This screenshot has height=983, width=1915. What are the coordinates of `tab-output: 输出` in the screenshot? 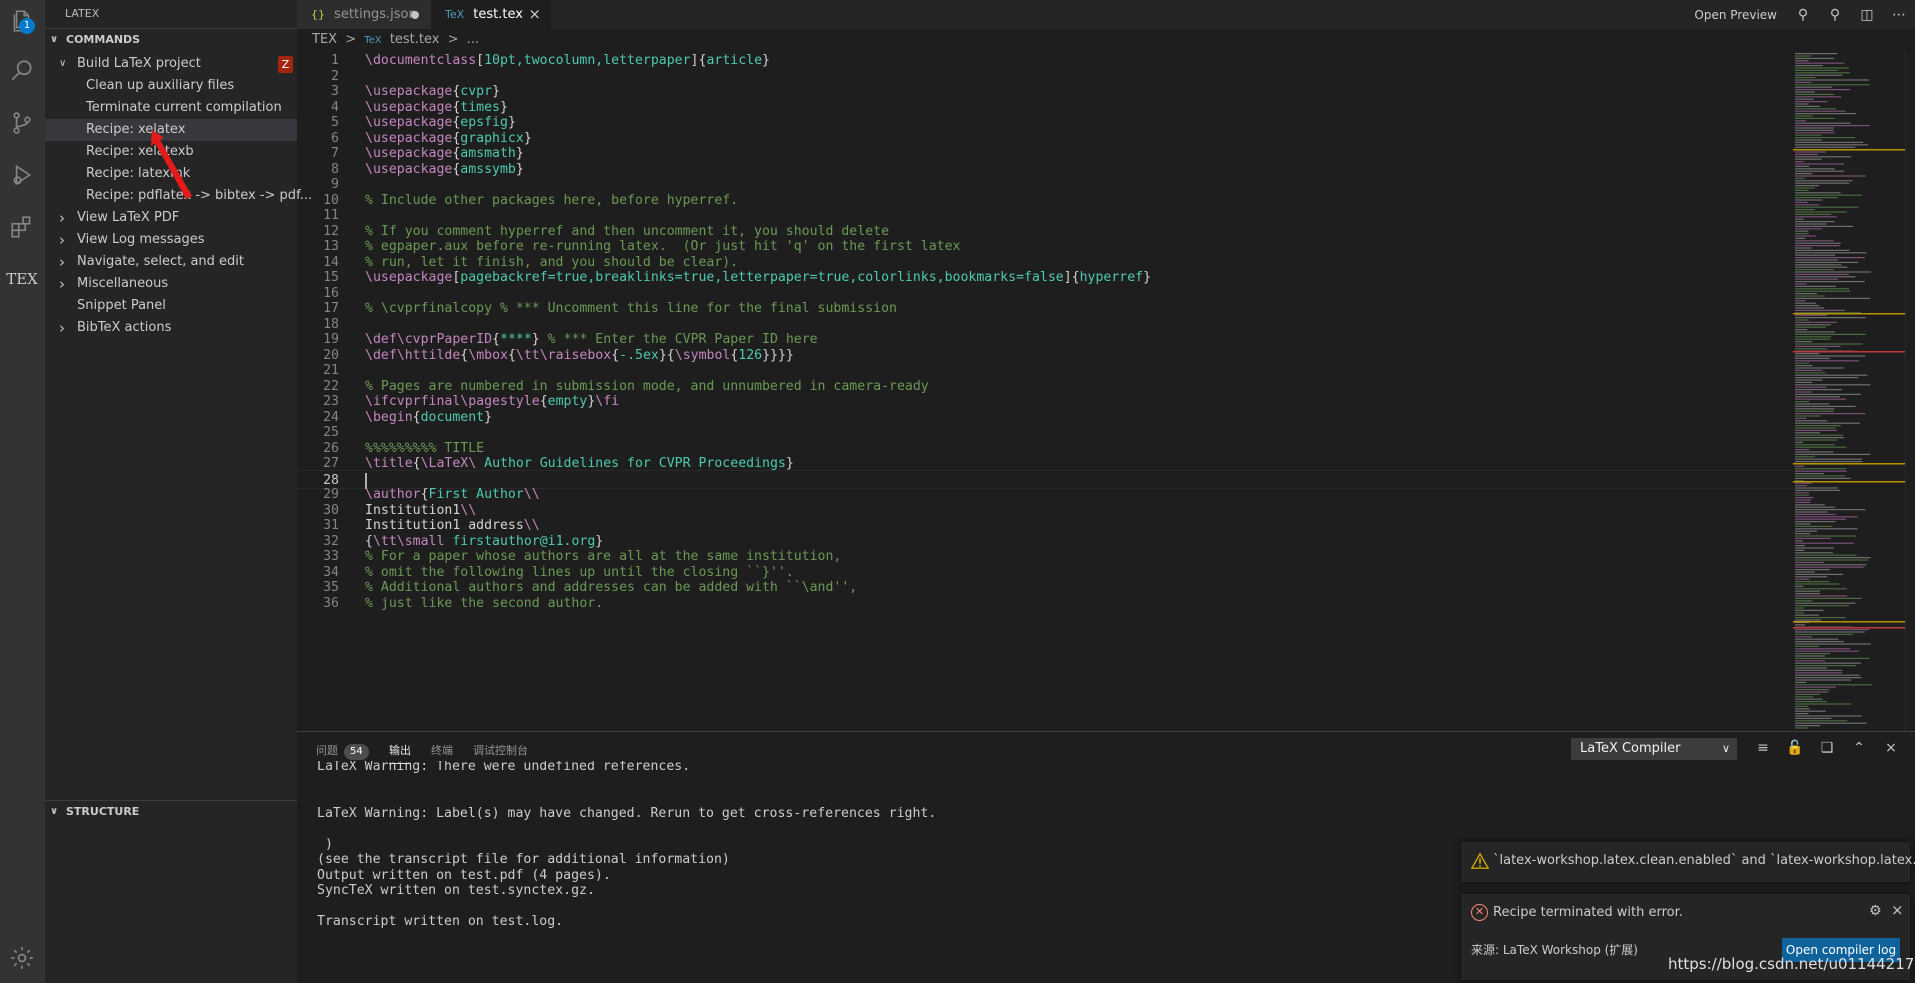 It's located at (400, 753).